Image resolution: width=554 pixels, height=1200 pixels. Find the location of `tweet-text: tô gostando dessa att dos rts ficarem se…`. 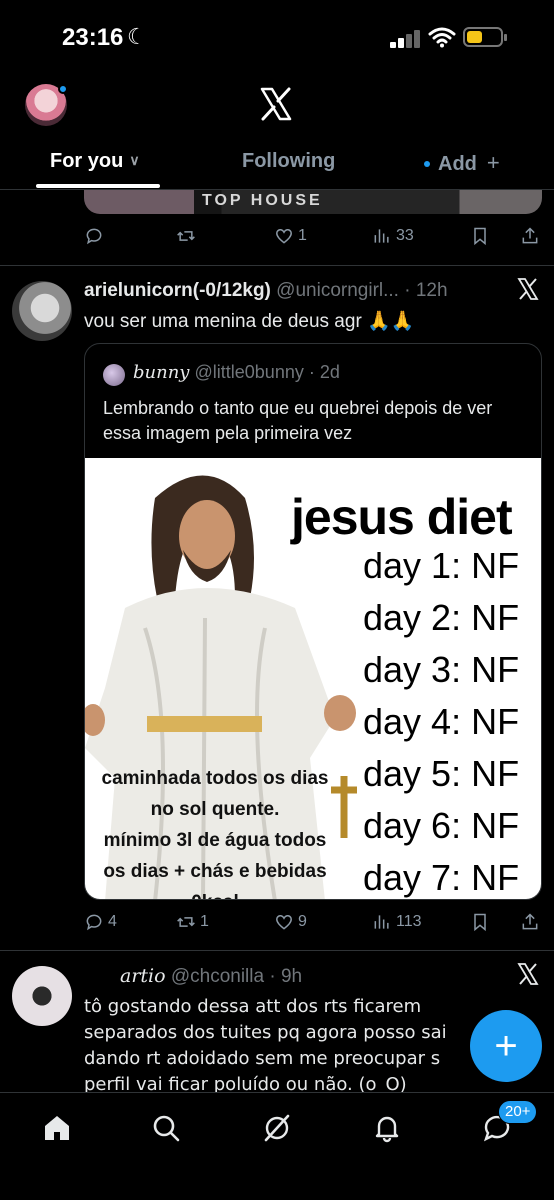

tweet-text: tô gostando dessa att dos rts ficarem se… is located at coordinates (284, 1043).